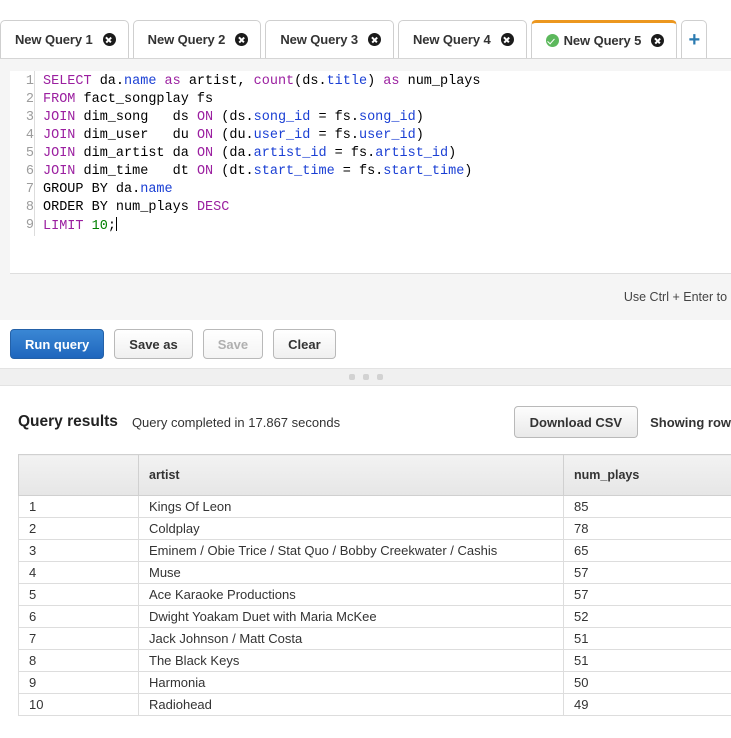 The width and height of the screenshot is (731, 738). I want to click on row-index: 7, so click(78, 638).